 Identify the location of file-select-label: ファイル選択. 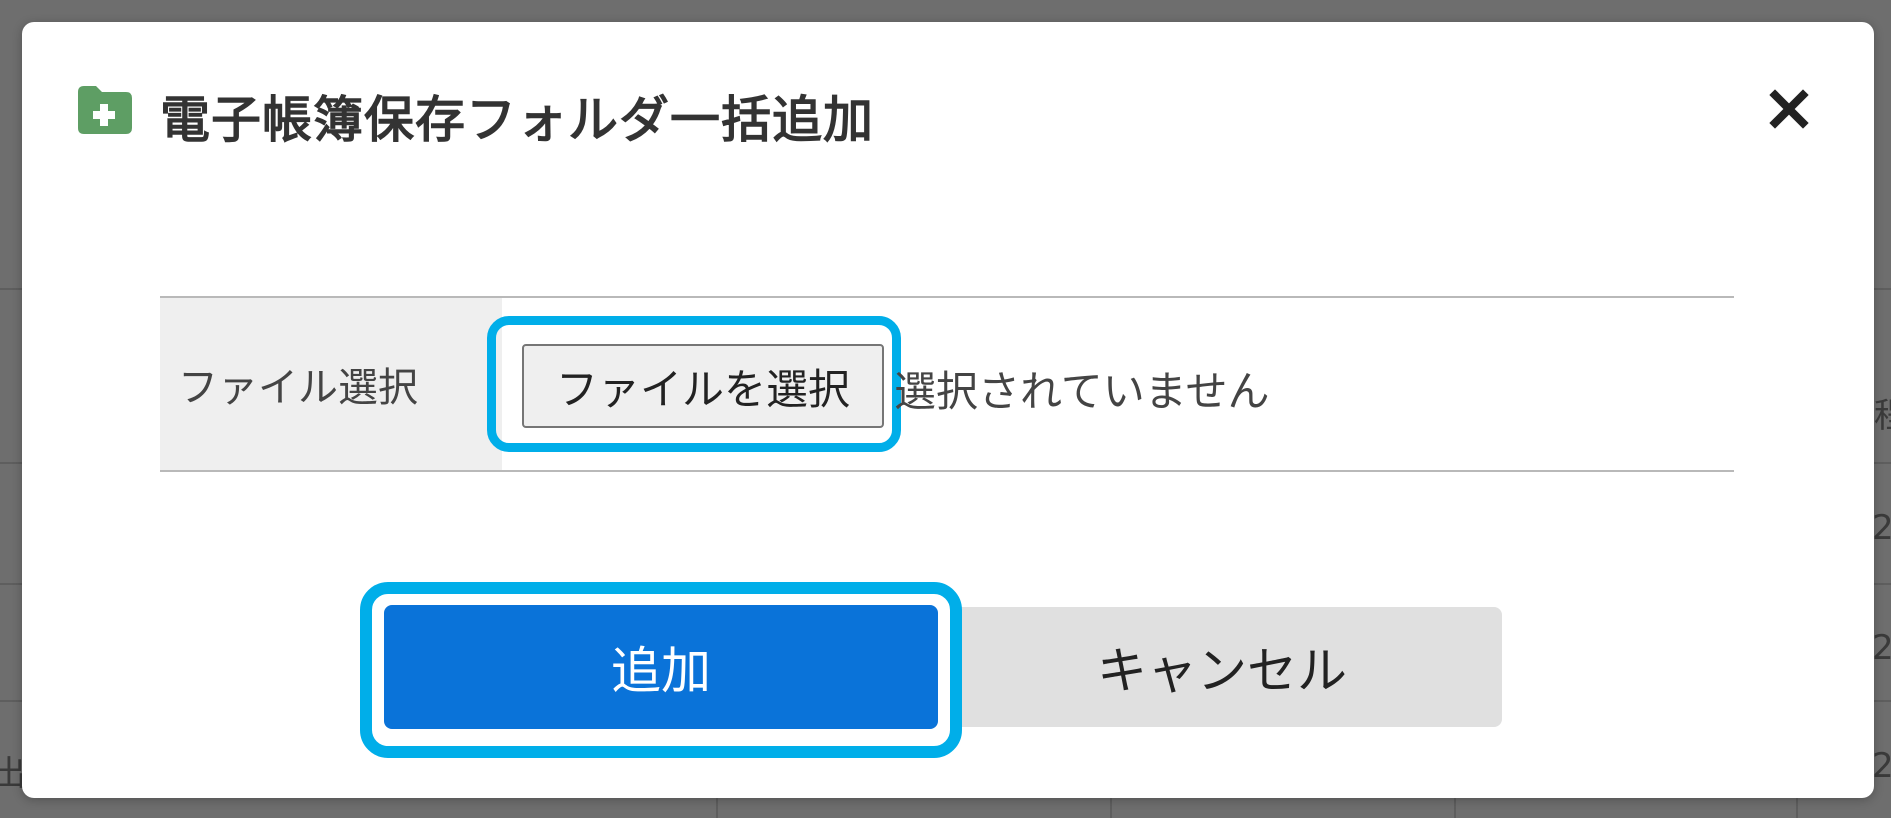
(331, 384).